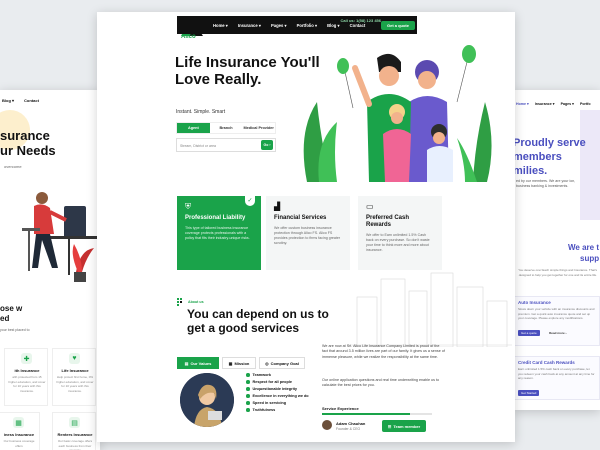  Describe the element at coordinates (74, 358) in the screenshot. I see `life-icon: ♥` at that location.